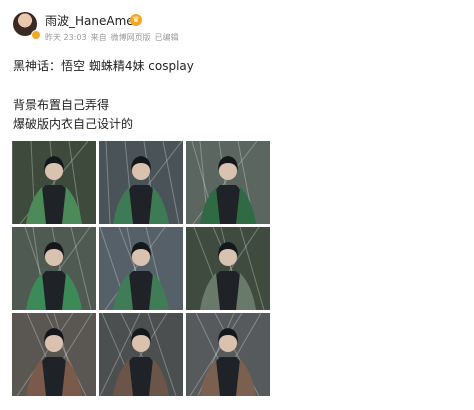 This screenshot has width=474, height=410. Describe the element at coordinates (73, 124) in the screenshot. I see `post-text-line-3: 爆破版内衣自己设计的` at that location.